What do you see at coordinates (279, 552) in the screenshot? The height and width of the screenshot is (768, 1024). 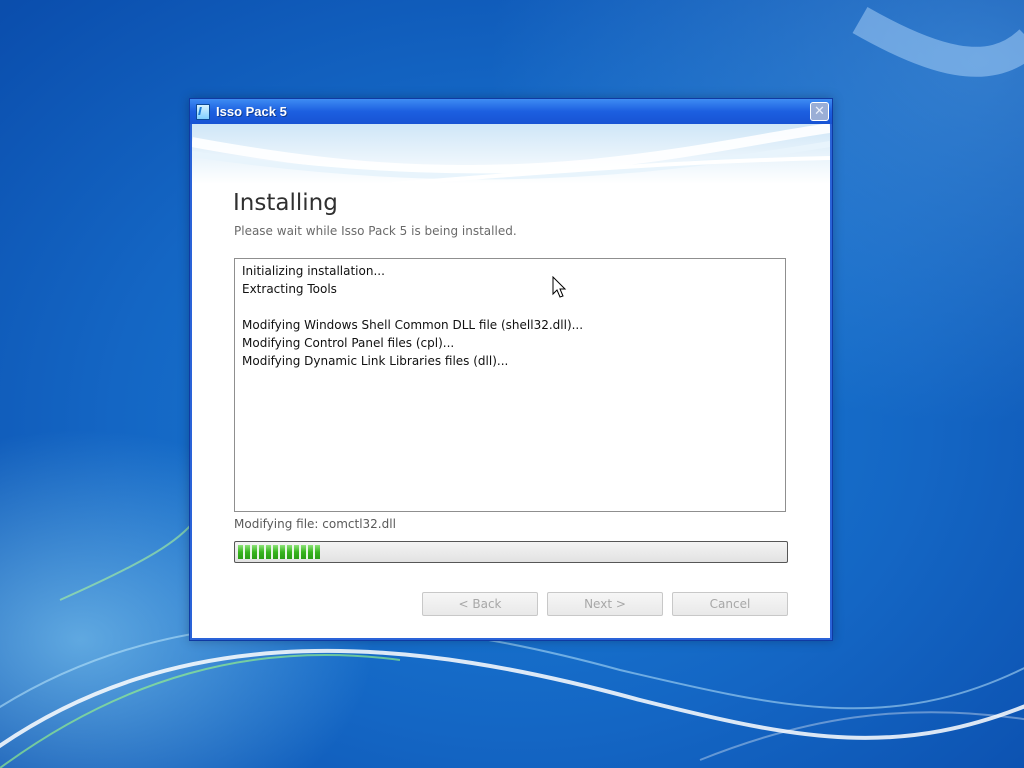 I see `progress-fill` at bounding box center [279, 552].